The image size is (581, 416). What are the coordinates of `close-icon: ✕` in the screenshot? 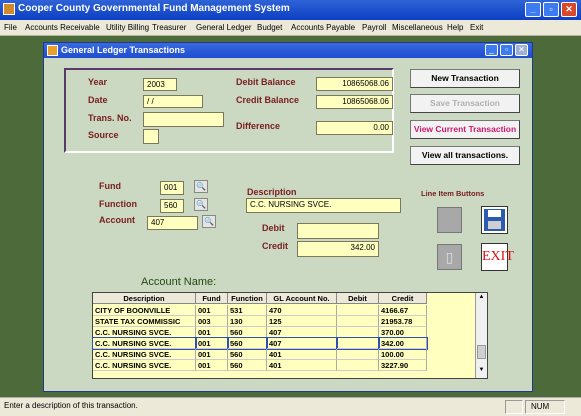 It's located at (569, 9).